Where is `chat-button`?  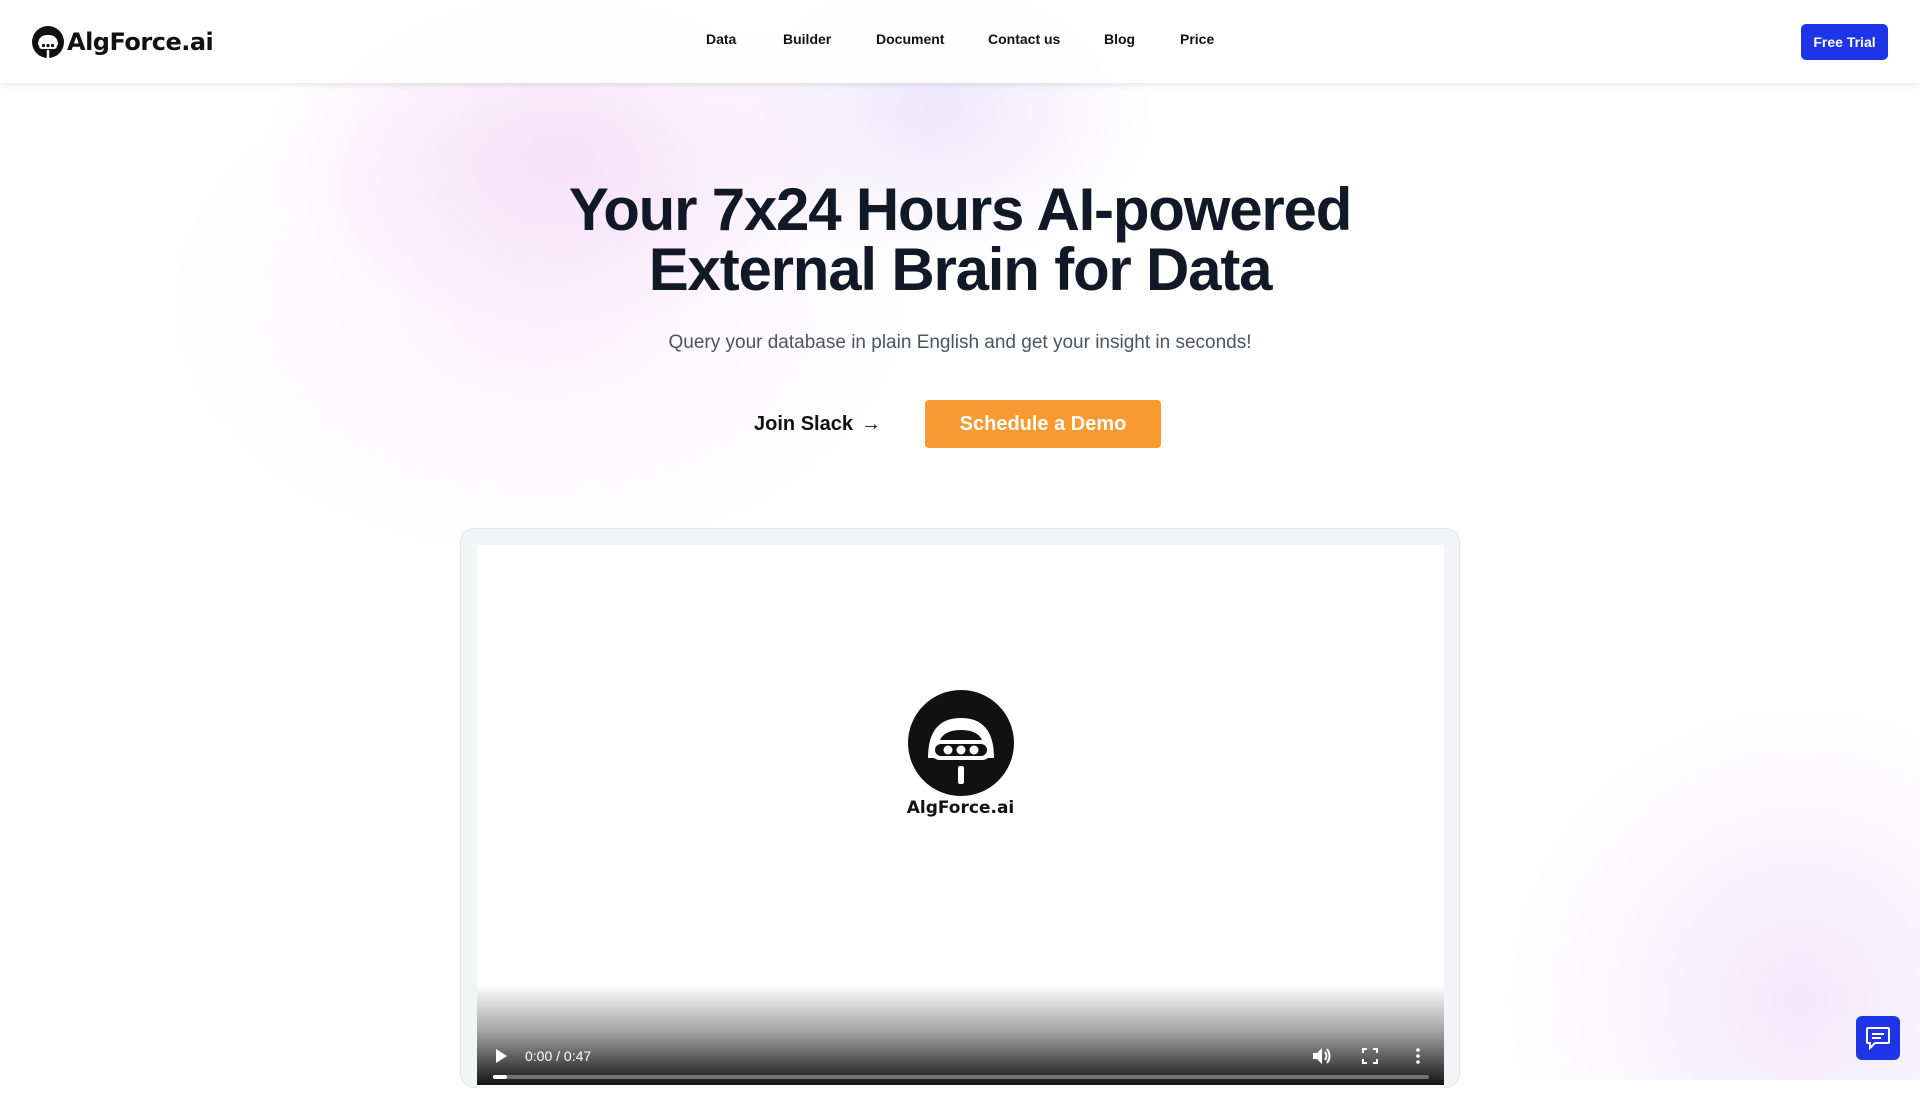
chat-button is located at coordinates (1878, 1038).